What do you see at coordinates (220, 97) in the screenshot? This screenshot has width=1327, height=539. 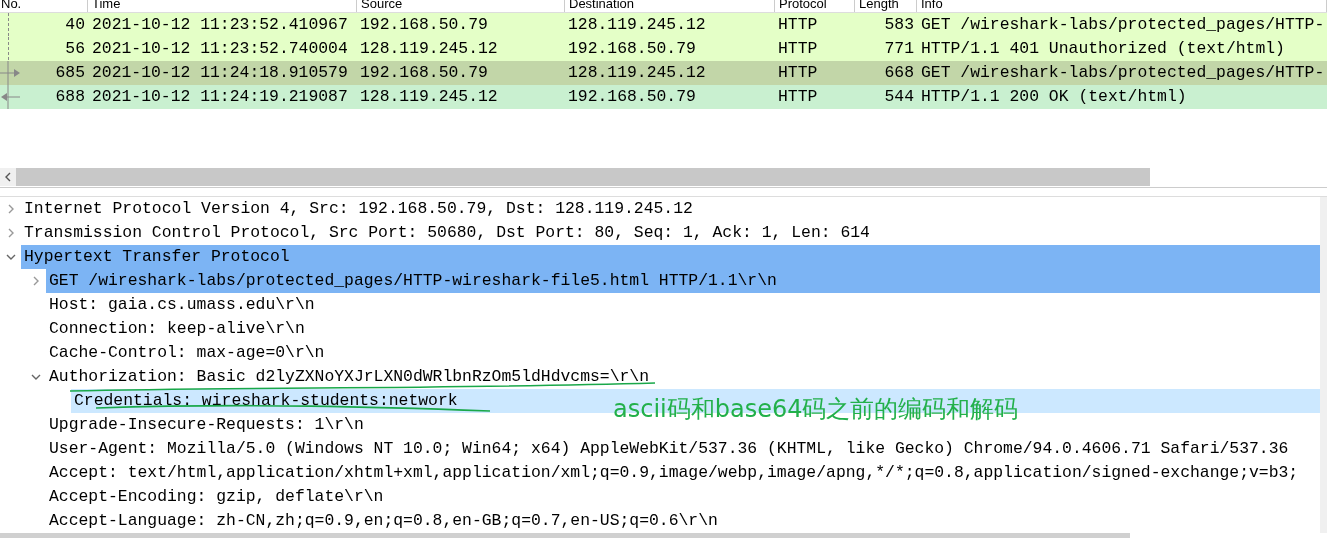 I see `table-cell-text: 2021-10-12 11:24:19.219087` at bounding box center [220, 97].